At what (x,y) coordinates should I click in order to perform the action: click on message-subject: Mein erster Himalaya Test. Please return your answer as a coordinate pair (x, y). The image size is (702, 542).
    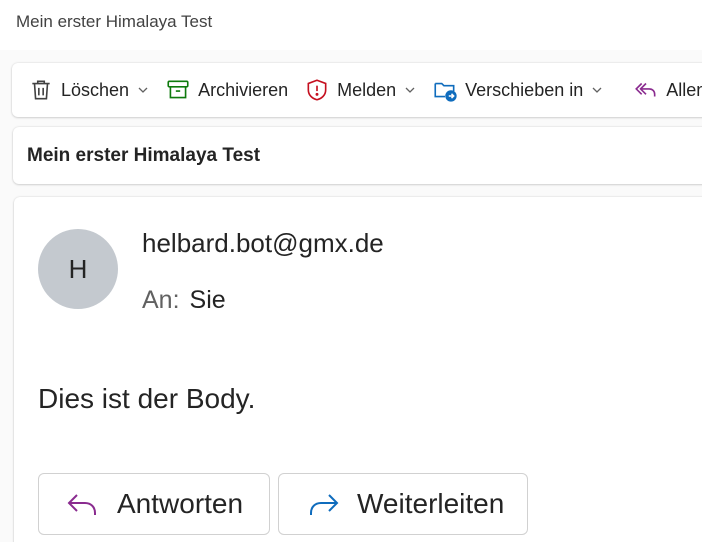
    Looking at the image, I should click on (144, 155).